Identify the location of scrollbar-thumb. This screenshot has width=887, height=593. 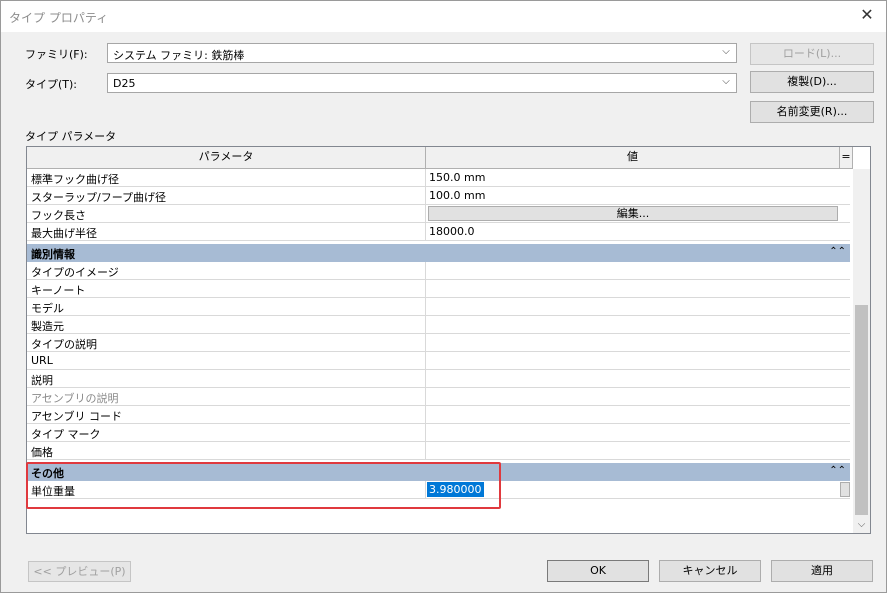
(861, 410).